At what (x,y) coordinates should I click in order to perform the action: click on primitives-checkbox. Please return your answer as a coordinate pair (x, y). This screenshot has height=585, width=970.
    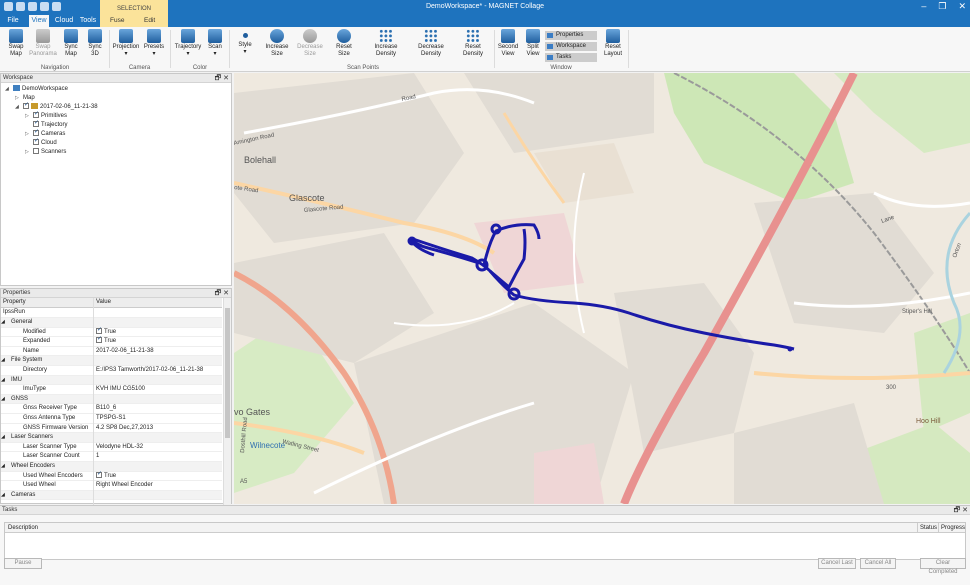
    Looking at the image, I should click on (36, 114).